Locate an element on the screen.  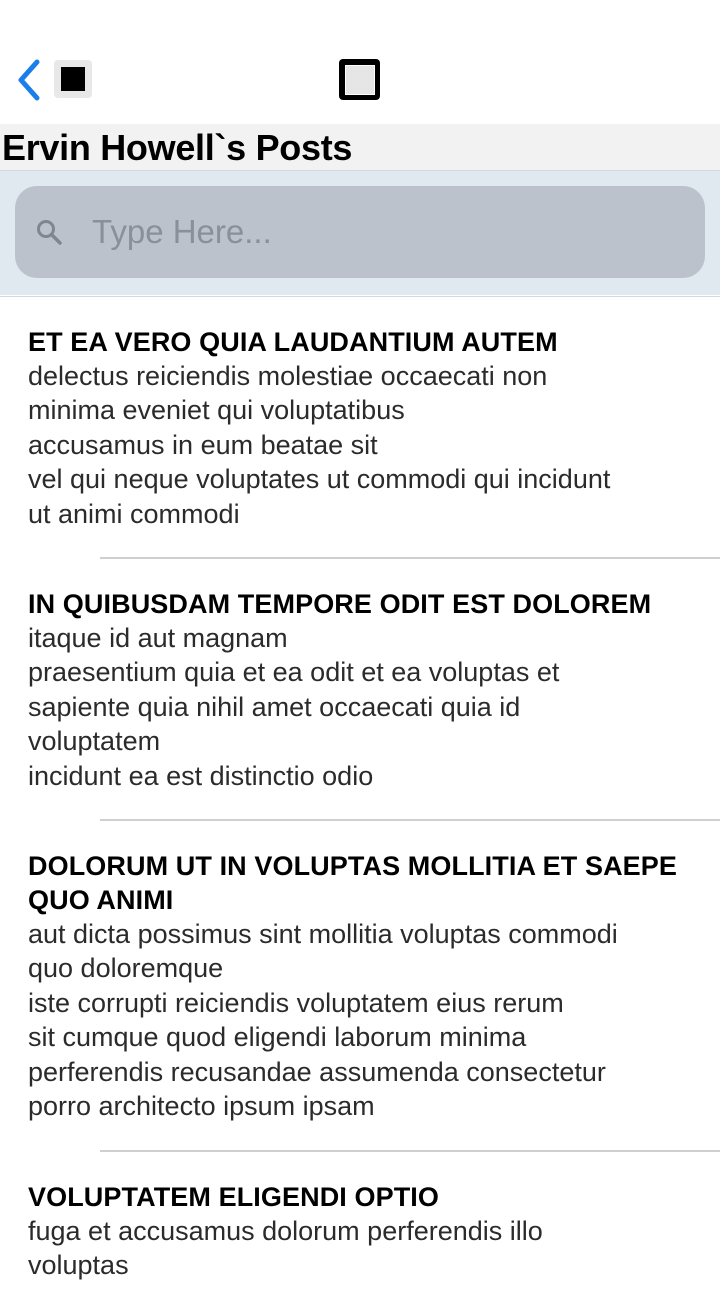
stop-button is located at coordinates (73, 79).